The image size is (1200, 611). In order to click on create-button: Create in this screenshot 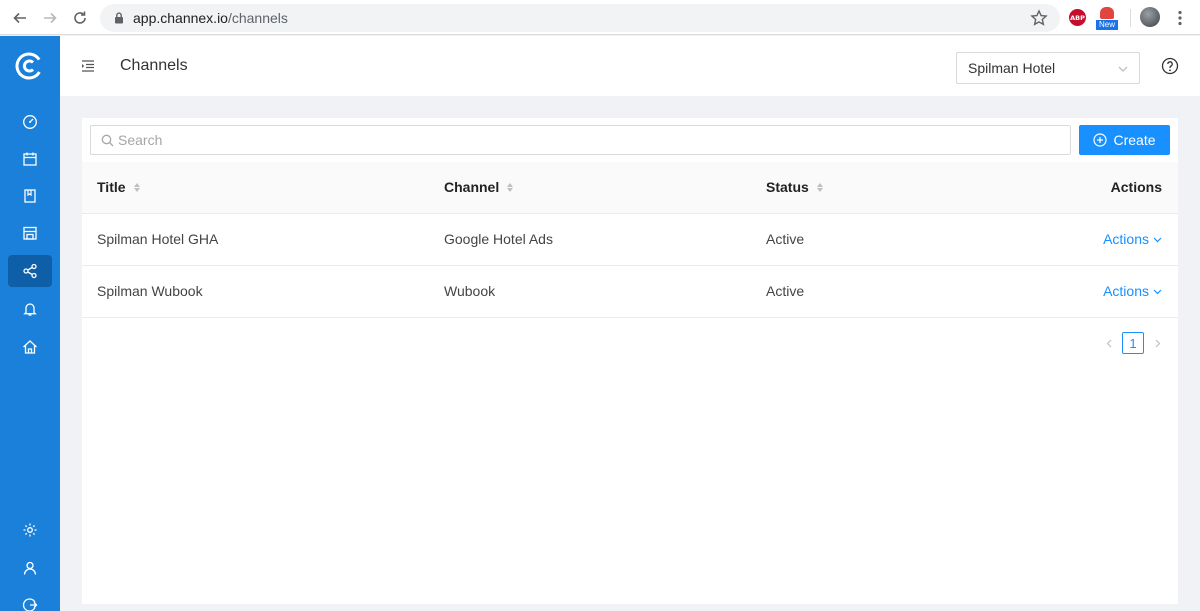, I will do `click(1124, 140)`.